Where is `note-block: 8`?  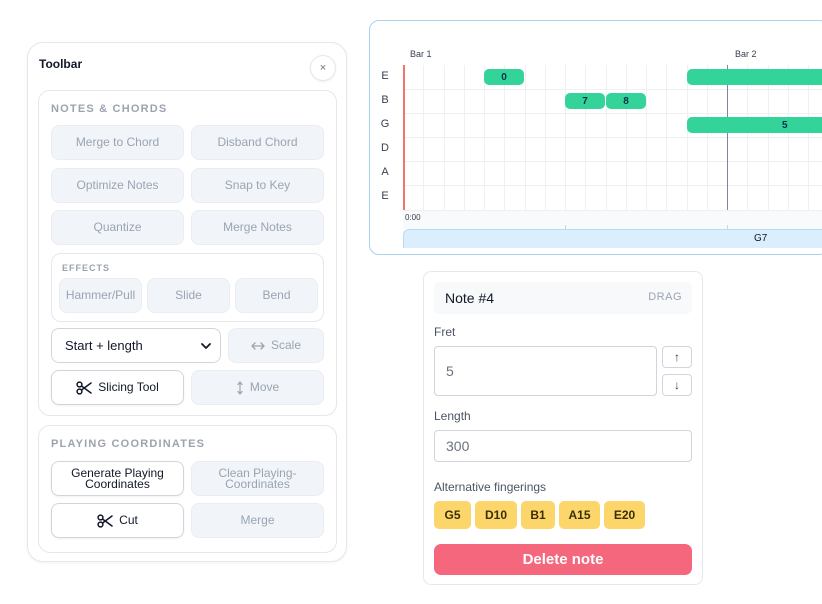
note-block: 8 is located at coordinates (626, 101).